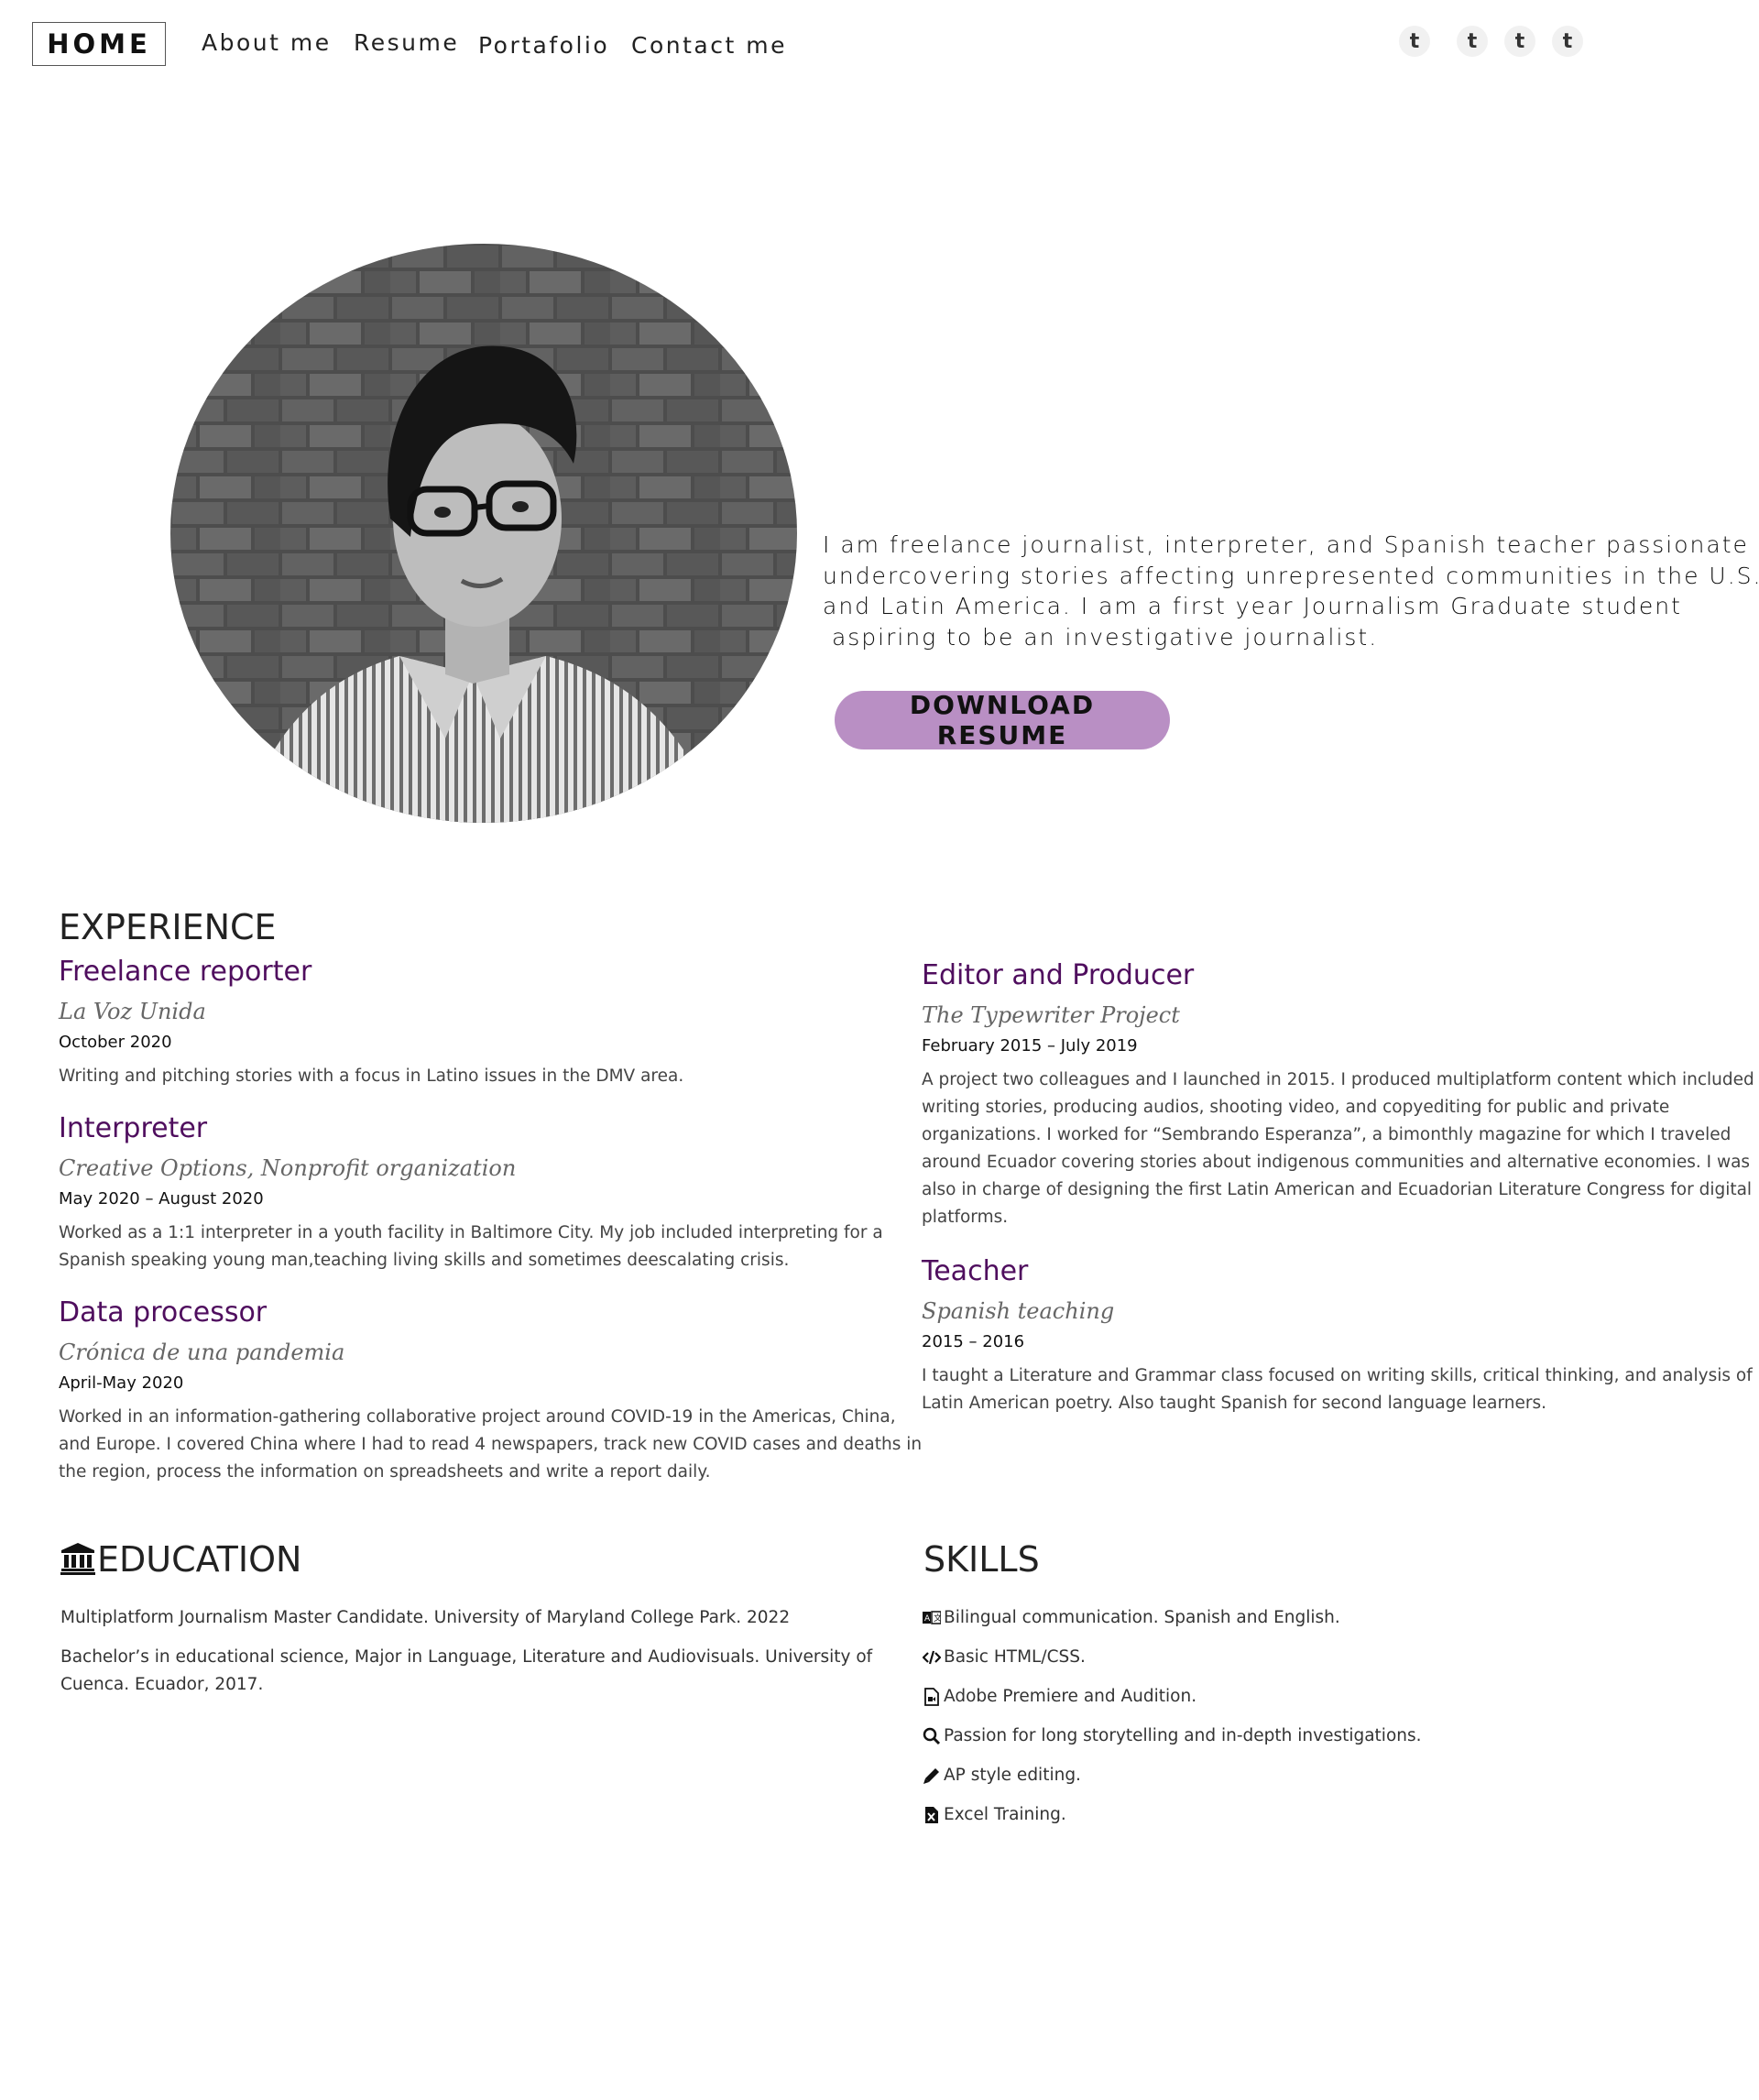 The image size is (1759, 2100). What do you see at coordinates (483, 533) in the screenshot?
I see `profile-photo` at bounding box center [483, 533].